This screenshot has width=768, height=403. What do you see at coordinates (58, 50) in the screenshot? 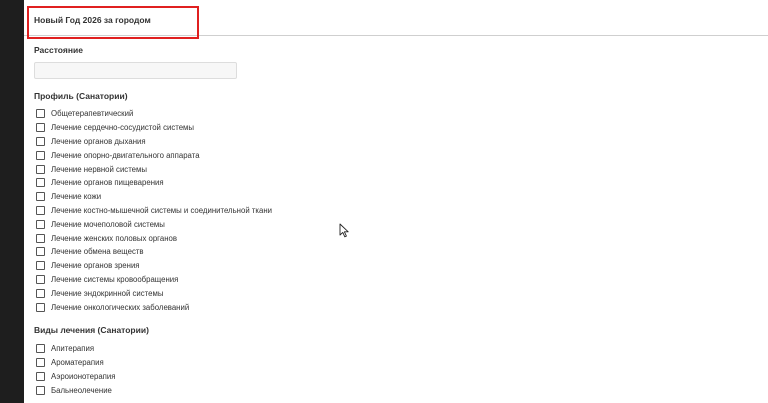
I see `distance-label: Расстояние` at bounding box center [58, 50].